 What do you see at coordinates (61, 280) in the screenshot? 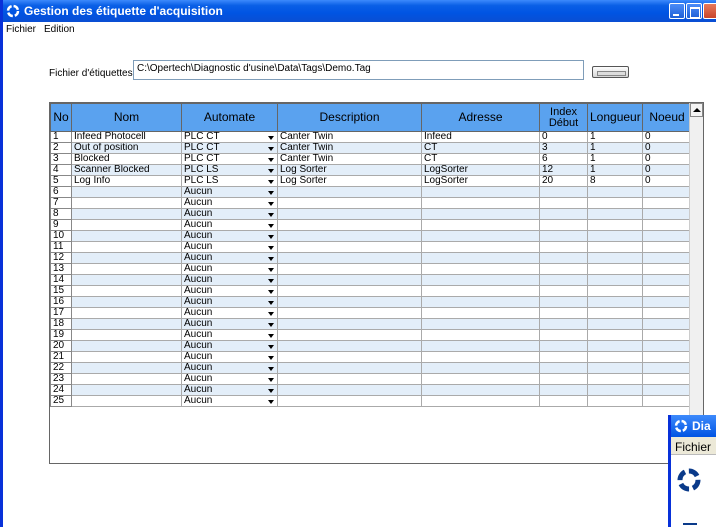
I see `col-no-cell: 14` at bounding box center [61, 280].